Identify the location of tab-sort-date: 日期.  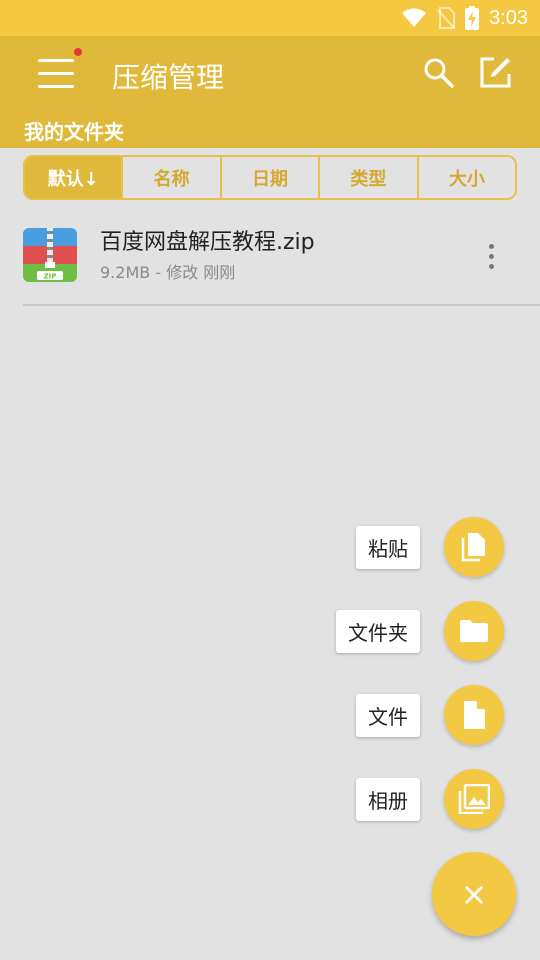
(271, 177).